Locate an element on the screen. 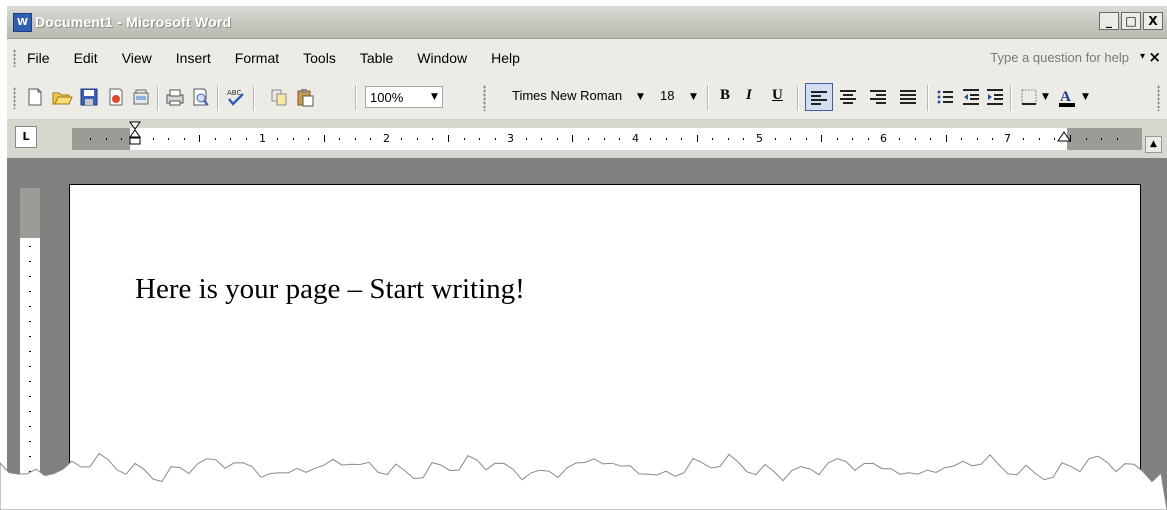 The image size is (1167, 510). font-name-dropdown-icon: ▼ is located at coordinates (640, 97).